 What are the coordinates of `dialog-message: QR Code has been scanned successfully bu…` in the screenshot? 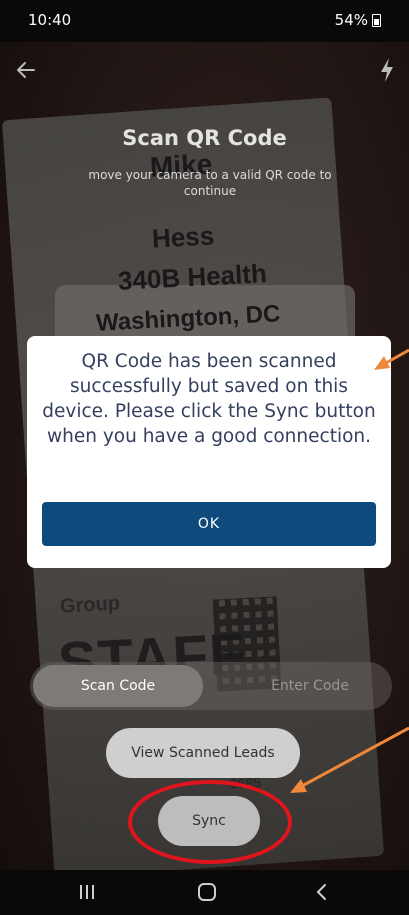 It's located at (209, 399).